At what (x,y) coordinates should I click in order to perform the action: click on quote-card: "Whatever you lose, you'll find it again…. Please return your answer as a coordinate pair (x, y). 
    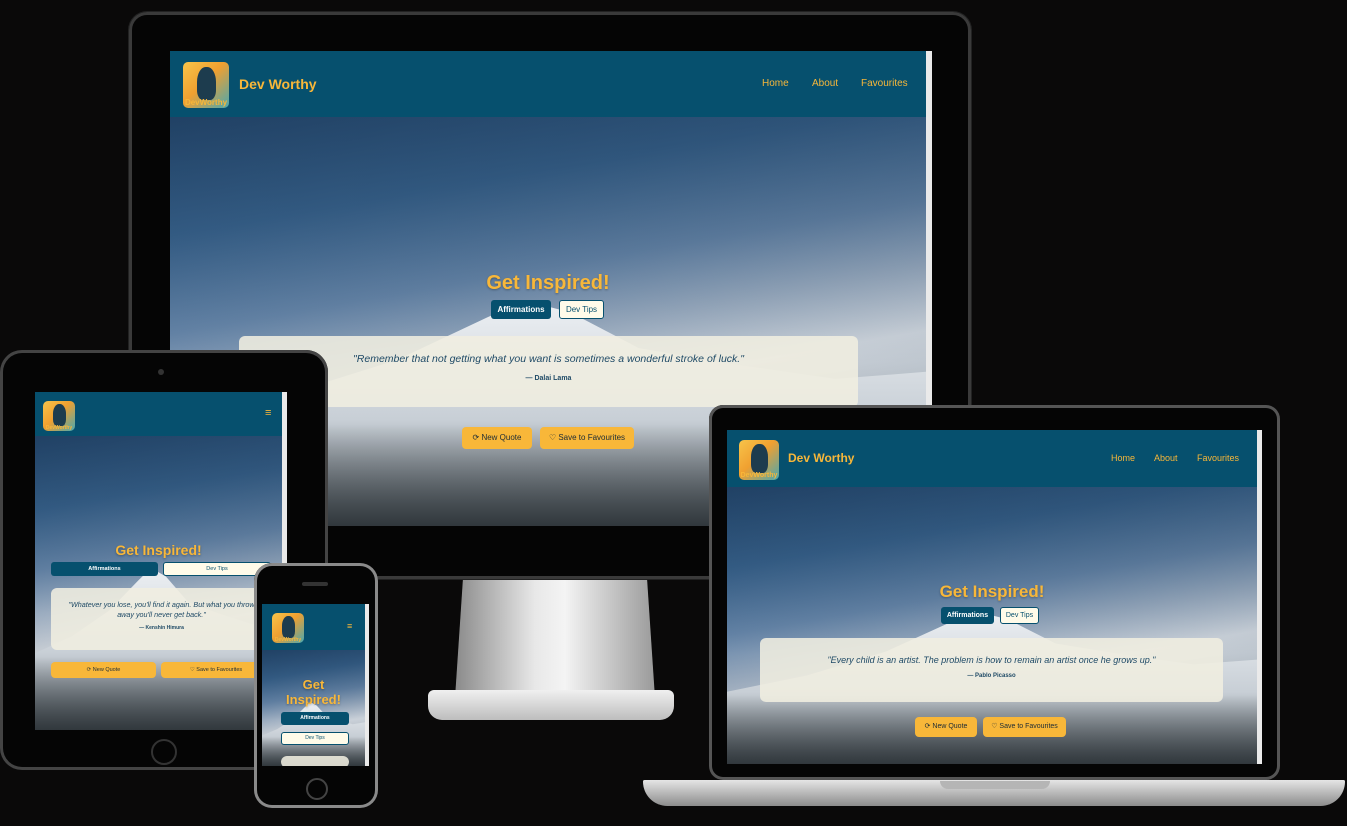
    Looking at the image, I should click on (161, 619).